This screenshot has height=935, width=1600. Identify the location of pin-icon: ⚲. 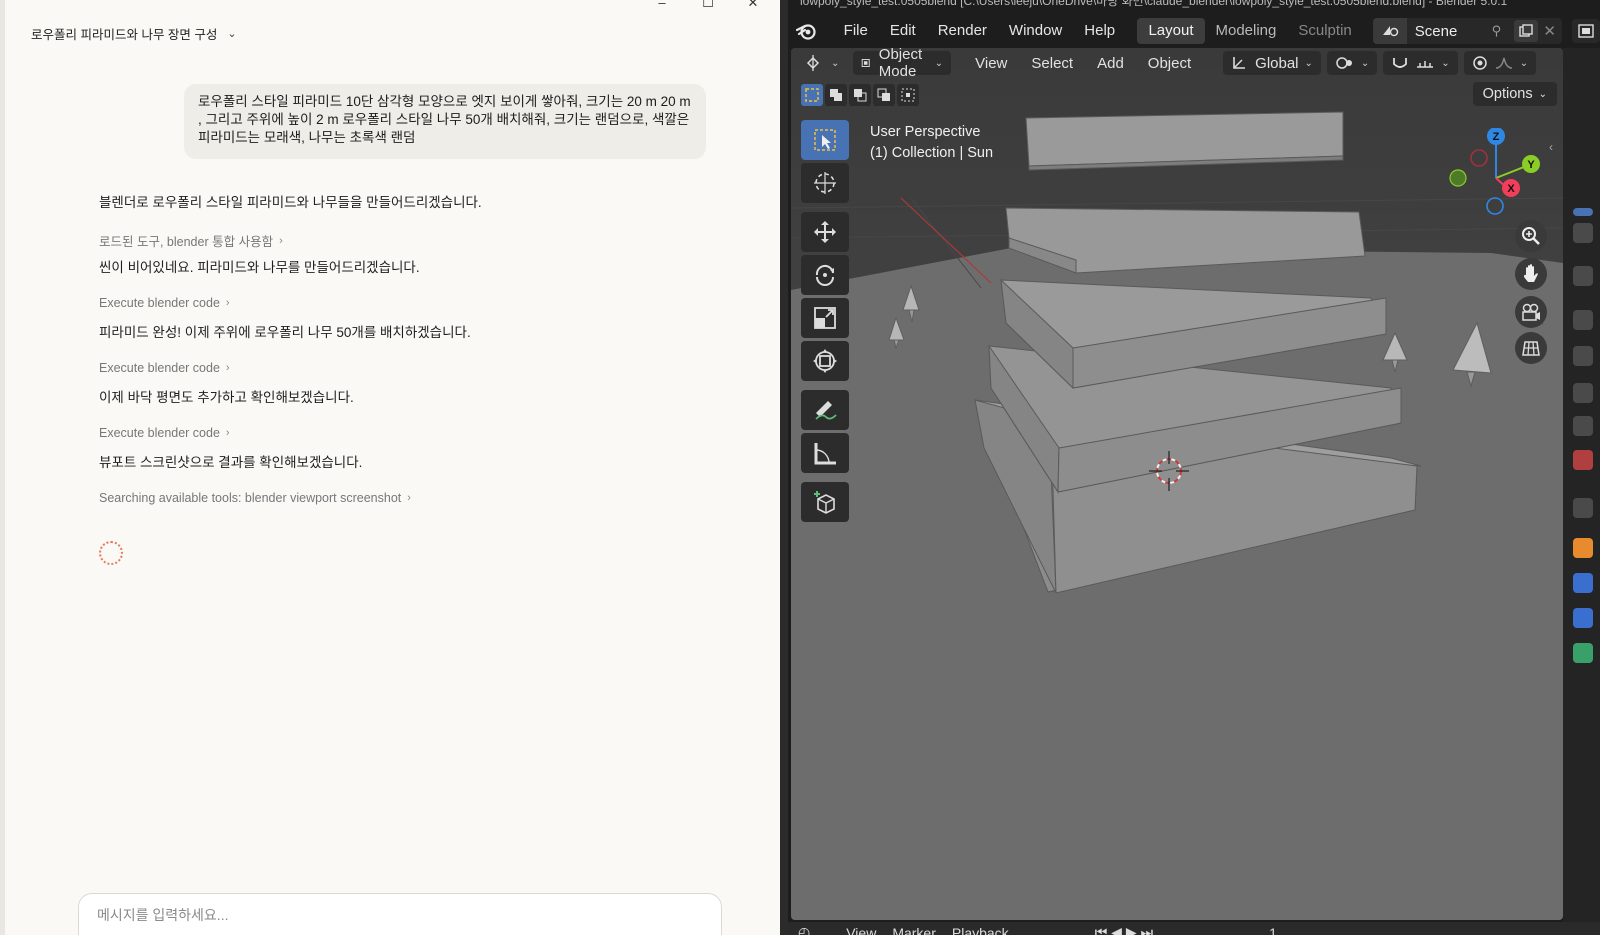
(1503, 31).